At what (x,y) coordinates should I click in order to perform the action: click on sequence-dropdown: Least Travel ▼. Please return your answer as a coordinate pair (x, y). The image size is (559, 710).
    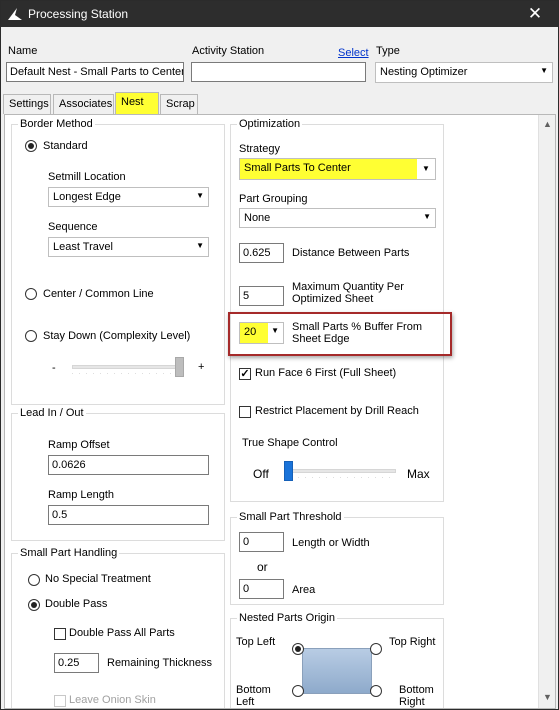
    Looking at the image, I should click on (128, 247).